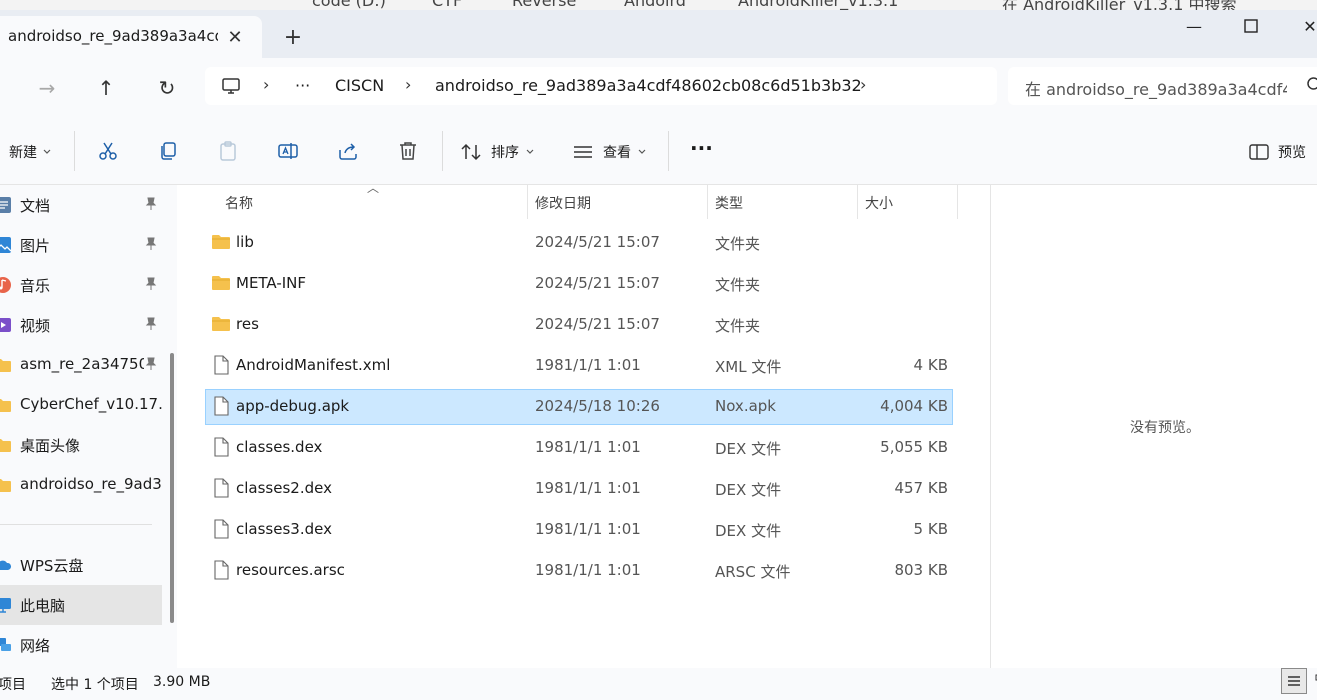 Image resolution: width=1317 pixels, height=700 pixels. Describe the element at coordinates (1259, 152) in the screenshot. I see `preview-pane-icon` at that location.